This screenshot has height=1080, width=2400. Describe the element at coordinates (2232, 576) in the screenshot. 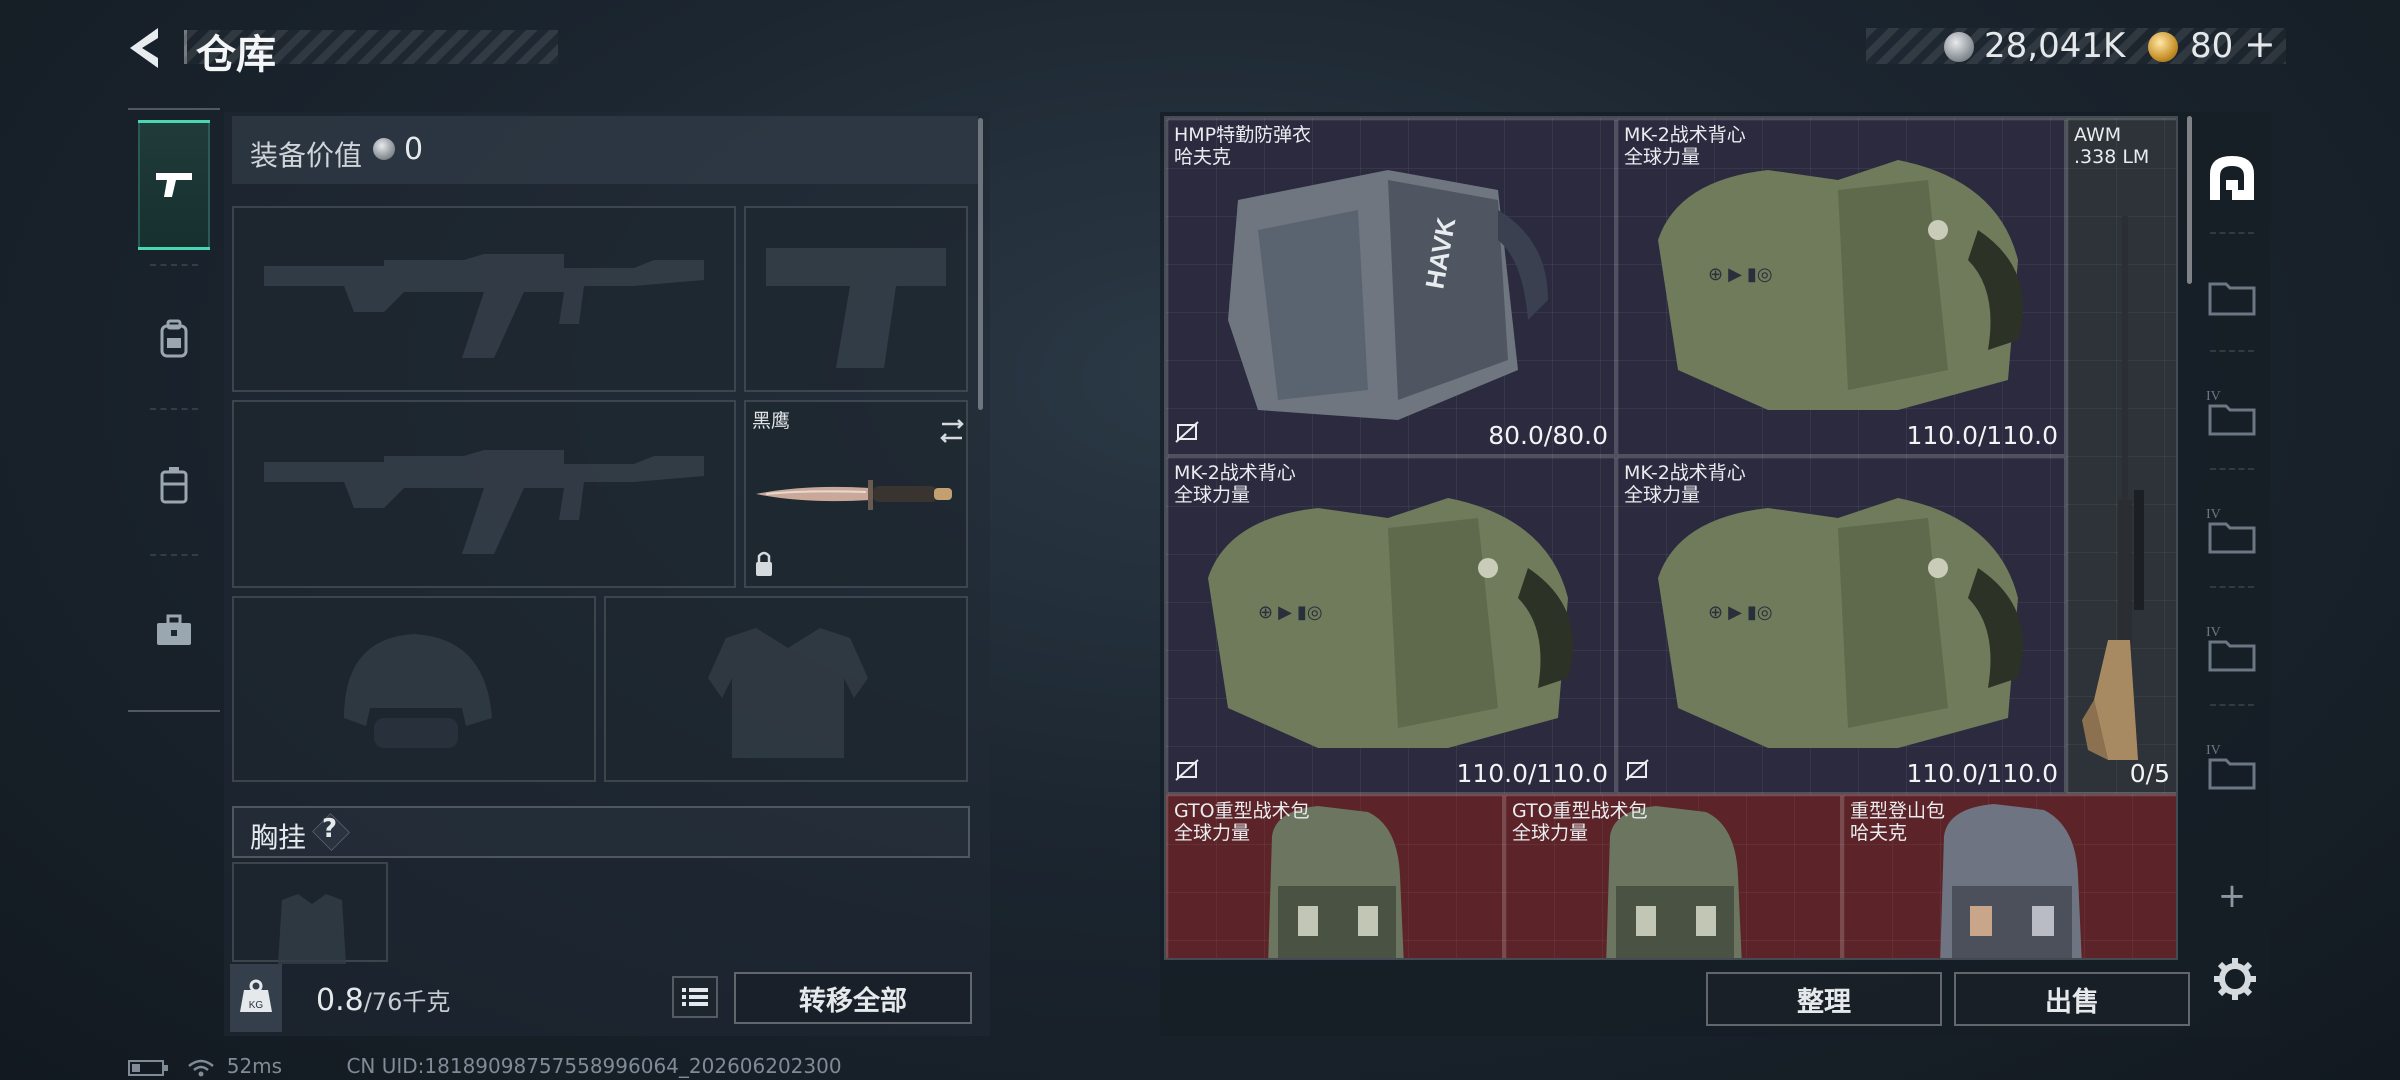

I see `storage-page-rail: IV IV IV IV +` at that location.